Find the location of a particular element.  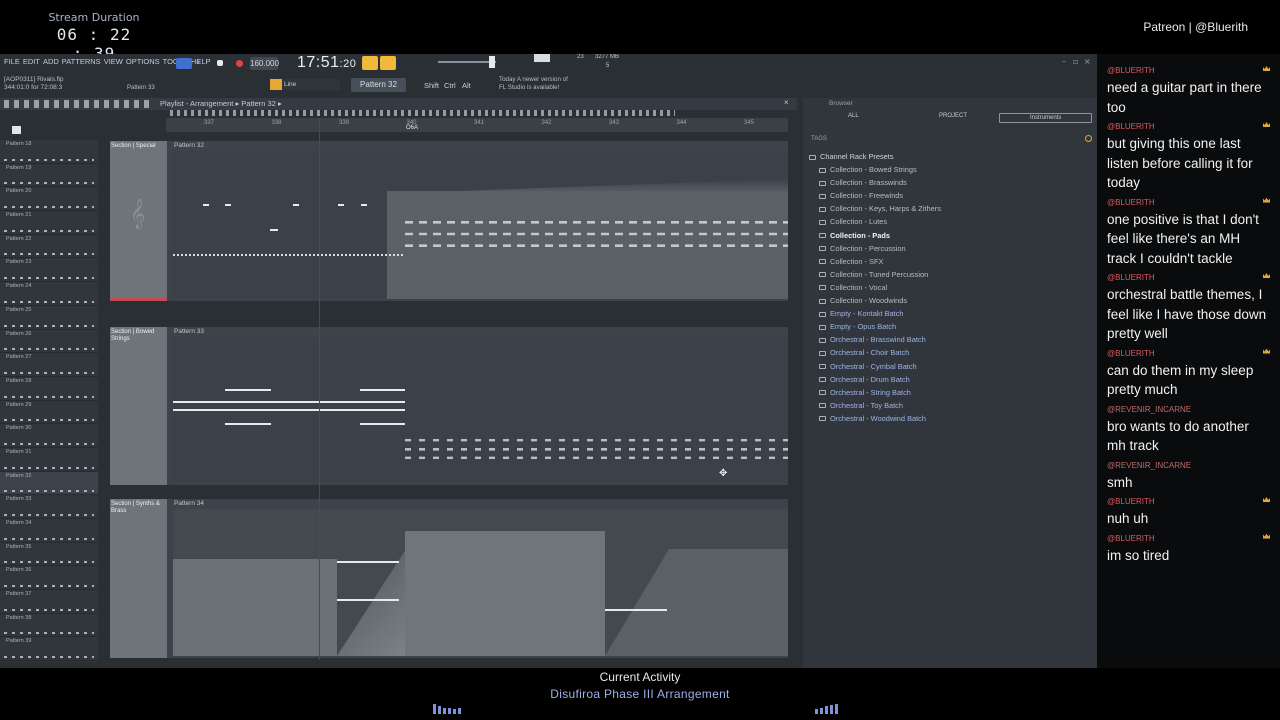

track-item: Pattern 38 is located at coordinates (49, 626).